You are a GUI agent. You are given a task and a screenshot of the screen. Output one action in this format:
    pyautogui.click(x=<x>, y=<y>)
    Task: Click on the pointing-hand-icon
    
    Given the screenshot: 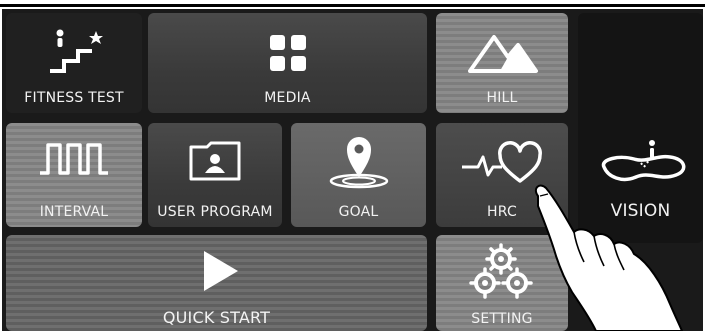 What is the action you would take?
    pyautogui.click(x=608, y=257)
    